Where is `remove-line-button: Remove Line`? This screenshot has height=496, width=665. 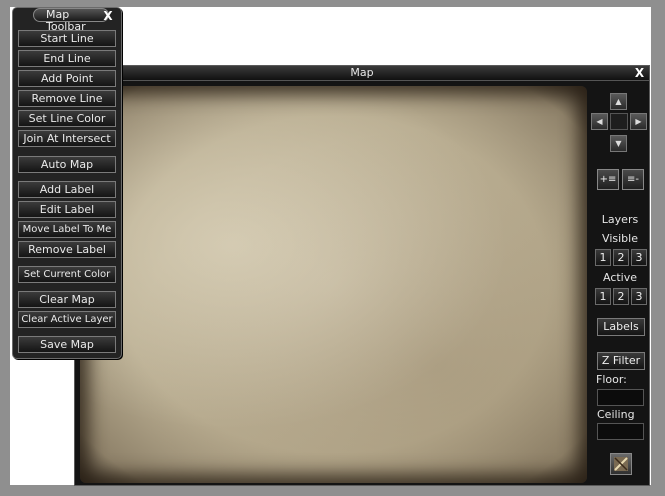
remove-line-button: Remove Line is located at coordinates (67, 98).